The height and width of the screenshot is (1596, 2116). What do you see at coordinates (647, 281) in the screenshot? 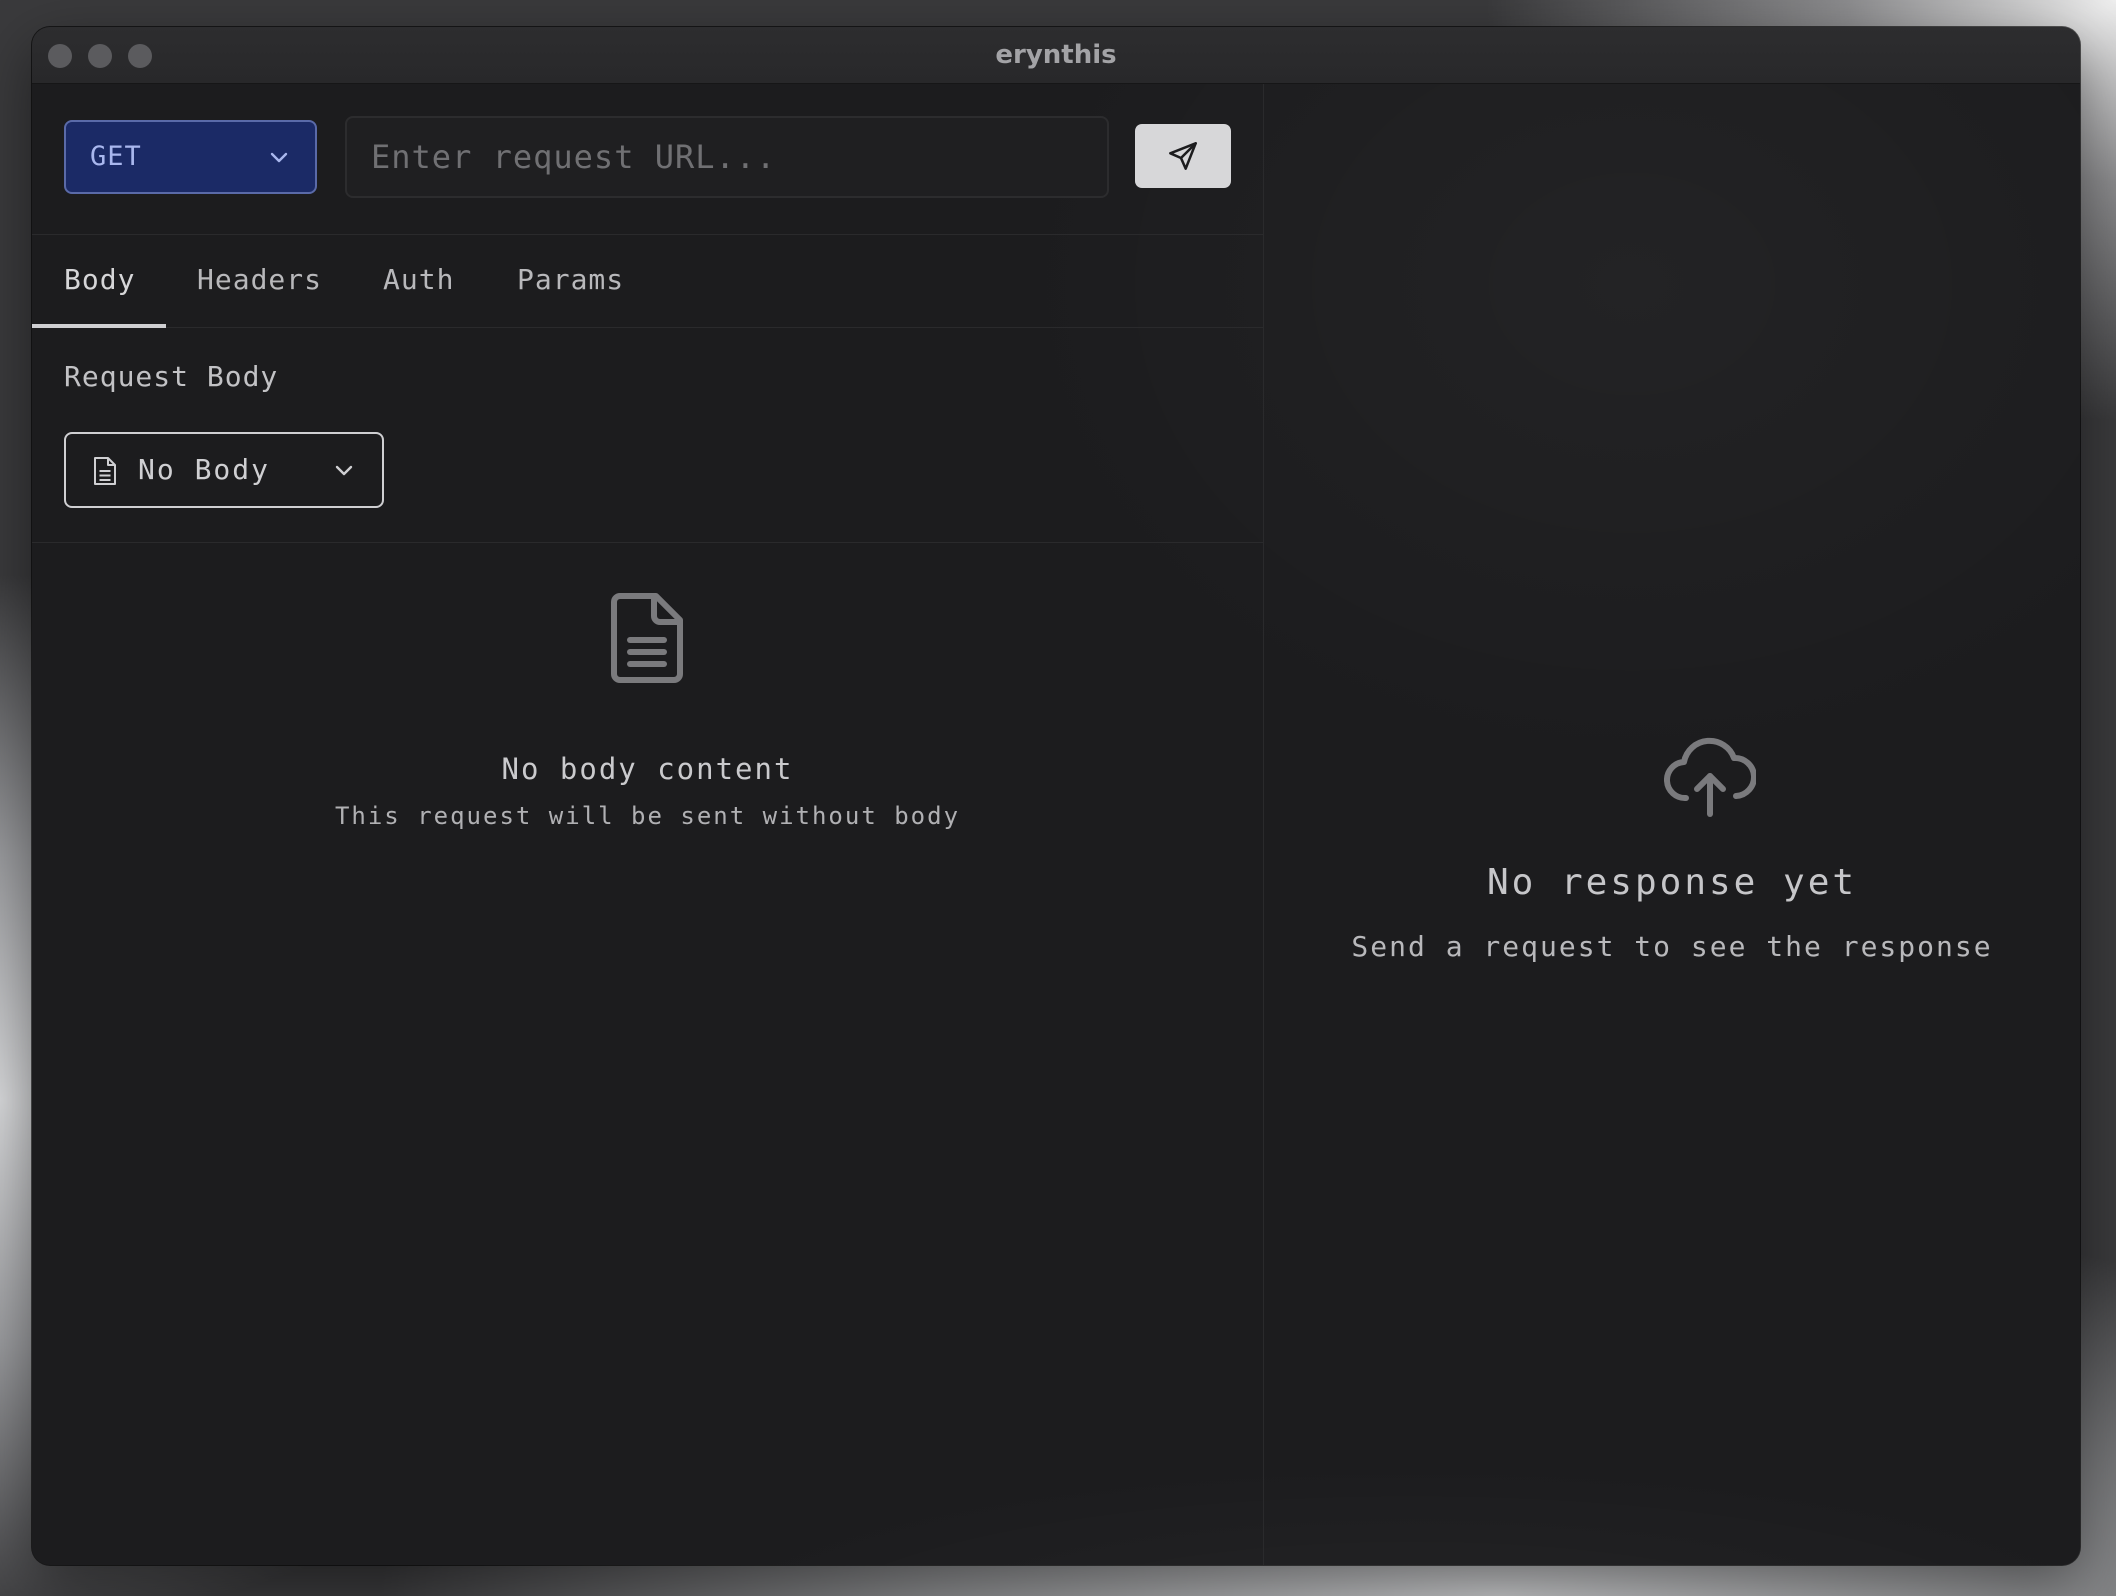
I see `request-tabs: Body Headers Auth Params` at bounding box center [647, 281].